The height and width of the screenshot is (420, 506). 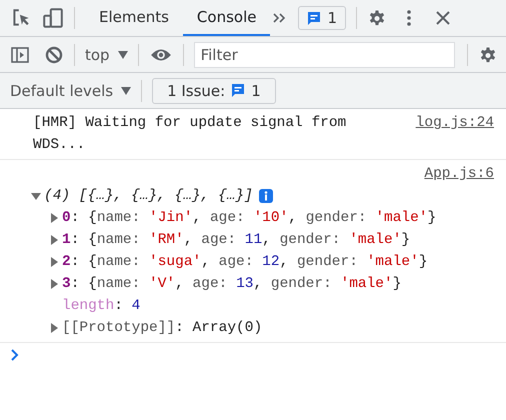 I want to click on source-link: App.js:6, so click(x=452, y=174).